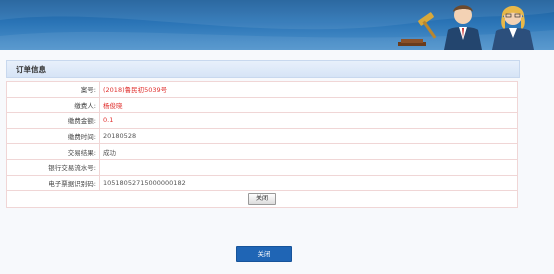 This screenshot has height=274, width=554. Describe the element at coordinates (264, 254) in the screenshot. I see `close-button: 关闭` at that location.